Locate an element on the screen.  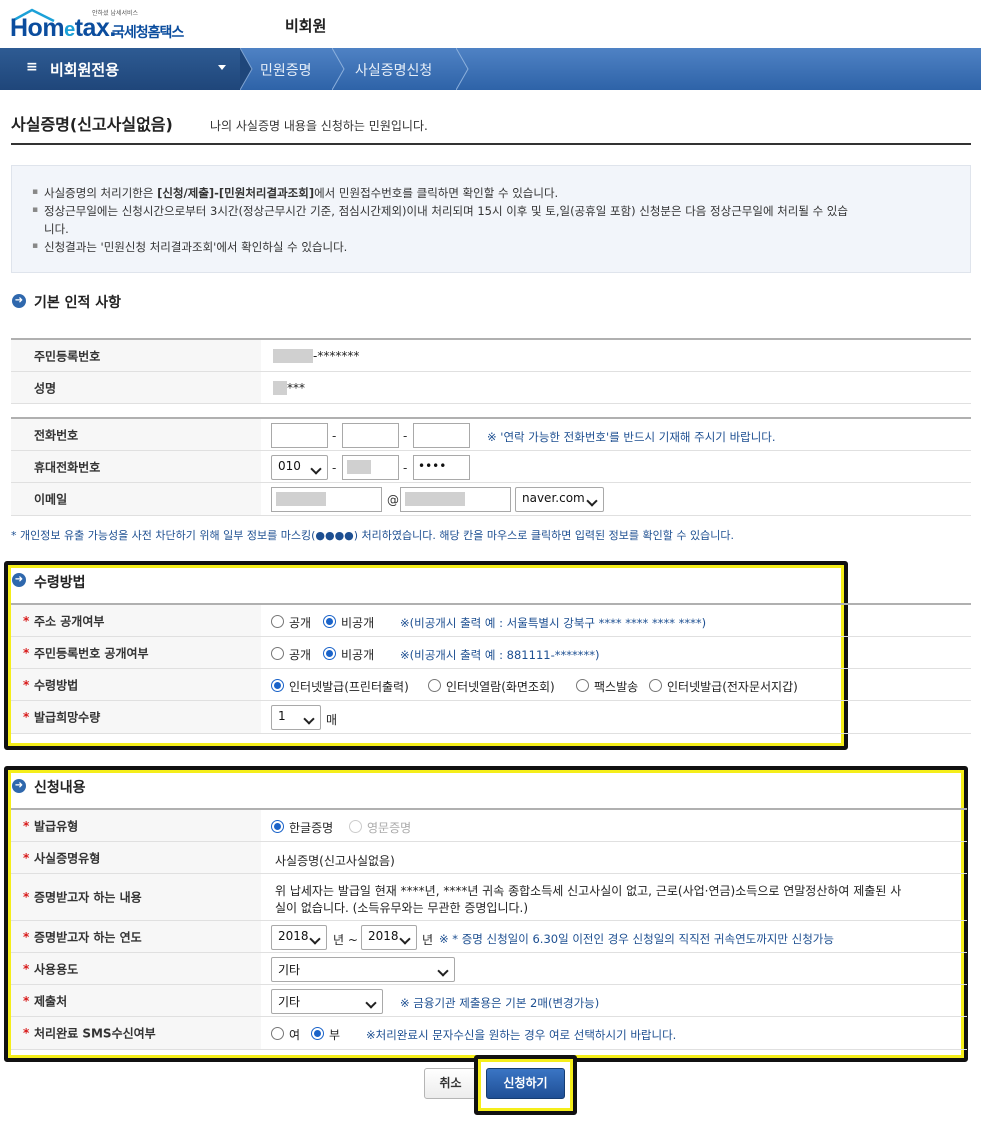
phone-label: 전화번호 is located at coordinates (56, 435).